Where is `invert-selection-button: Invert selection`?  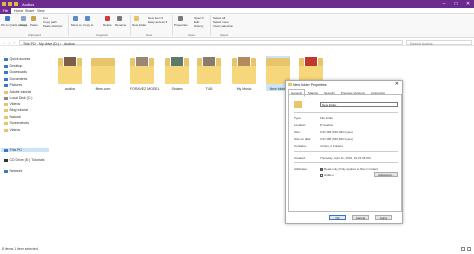 invert-selection-button: Invert selection is located at coordinates (223, 26).